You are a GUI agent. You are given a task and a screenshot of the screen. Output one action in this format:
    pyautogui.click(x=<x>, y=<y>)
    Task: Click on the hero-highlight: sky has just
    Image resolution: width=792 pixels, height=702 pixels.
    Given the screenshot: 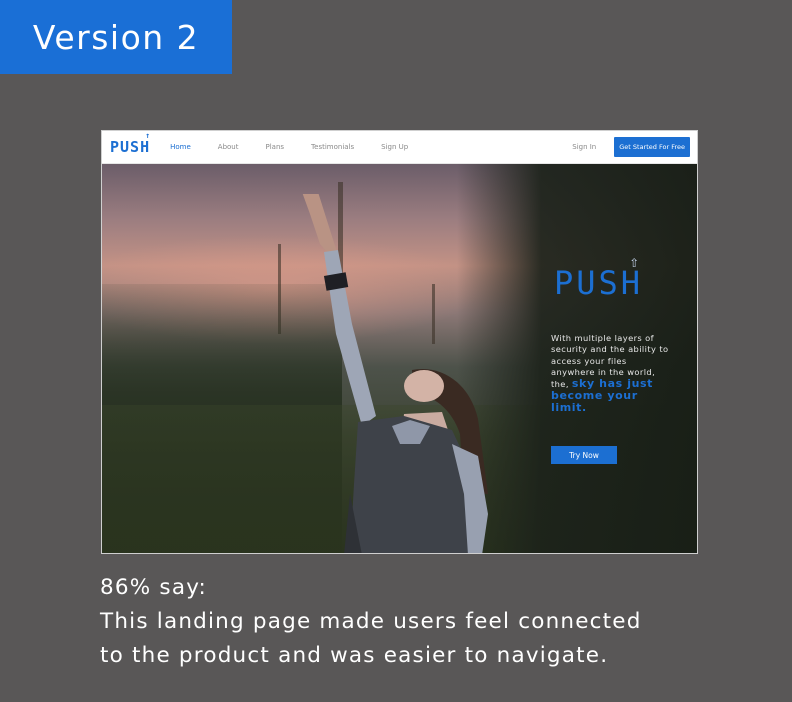 What is the action you would take?
    pyautogui.click(x=612, y=384)
    